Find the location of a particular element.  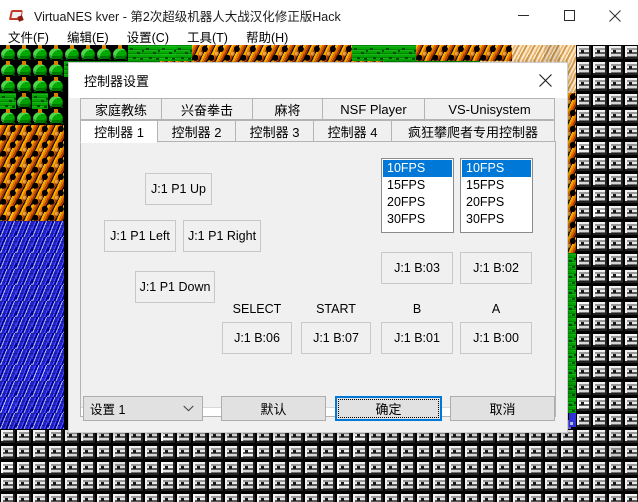

menu-tools: 工具(T) is located at coordinates (211, 38).